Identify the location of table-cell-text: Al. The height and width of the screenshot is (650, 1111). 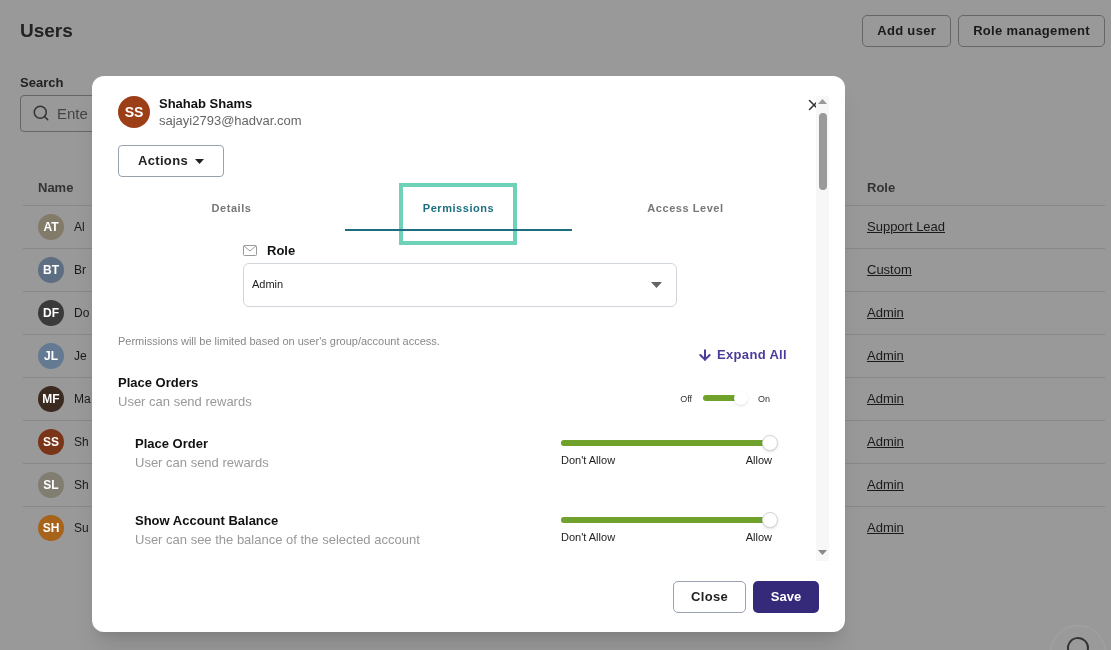
(79, 227).